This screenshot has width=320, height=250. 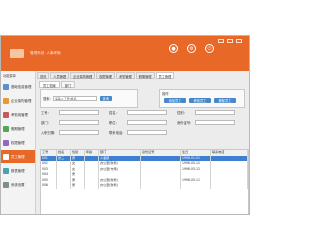 What do you see at coordinates (165, 94) in the screenshot?
I see `operations-label: 操作` at bounding box center [165, 94].